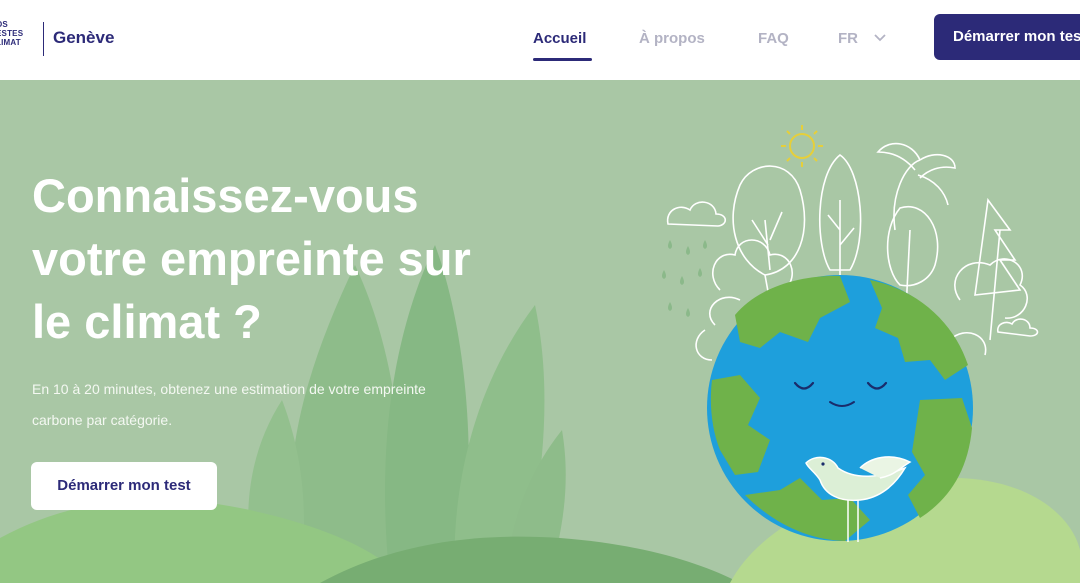 The width and height of the screenshot is (1080, 583). What do you see at coordinates (102, 420) in the screenshot?
I see `hero-subtitle-line: carbone par catégorie.` at bounding box center [102, 420].